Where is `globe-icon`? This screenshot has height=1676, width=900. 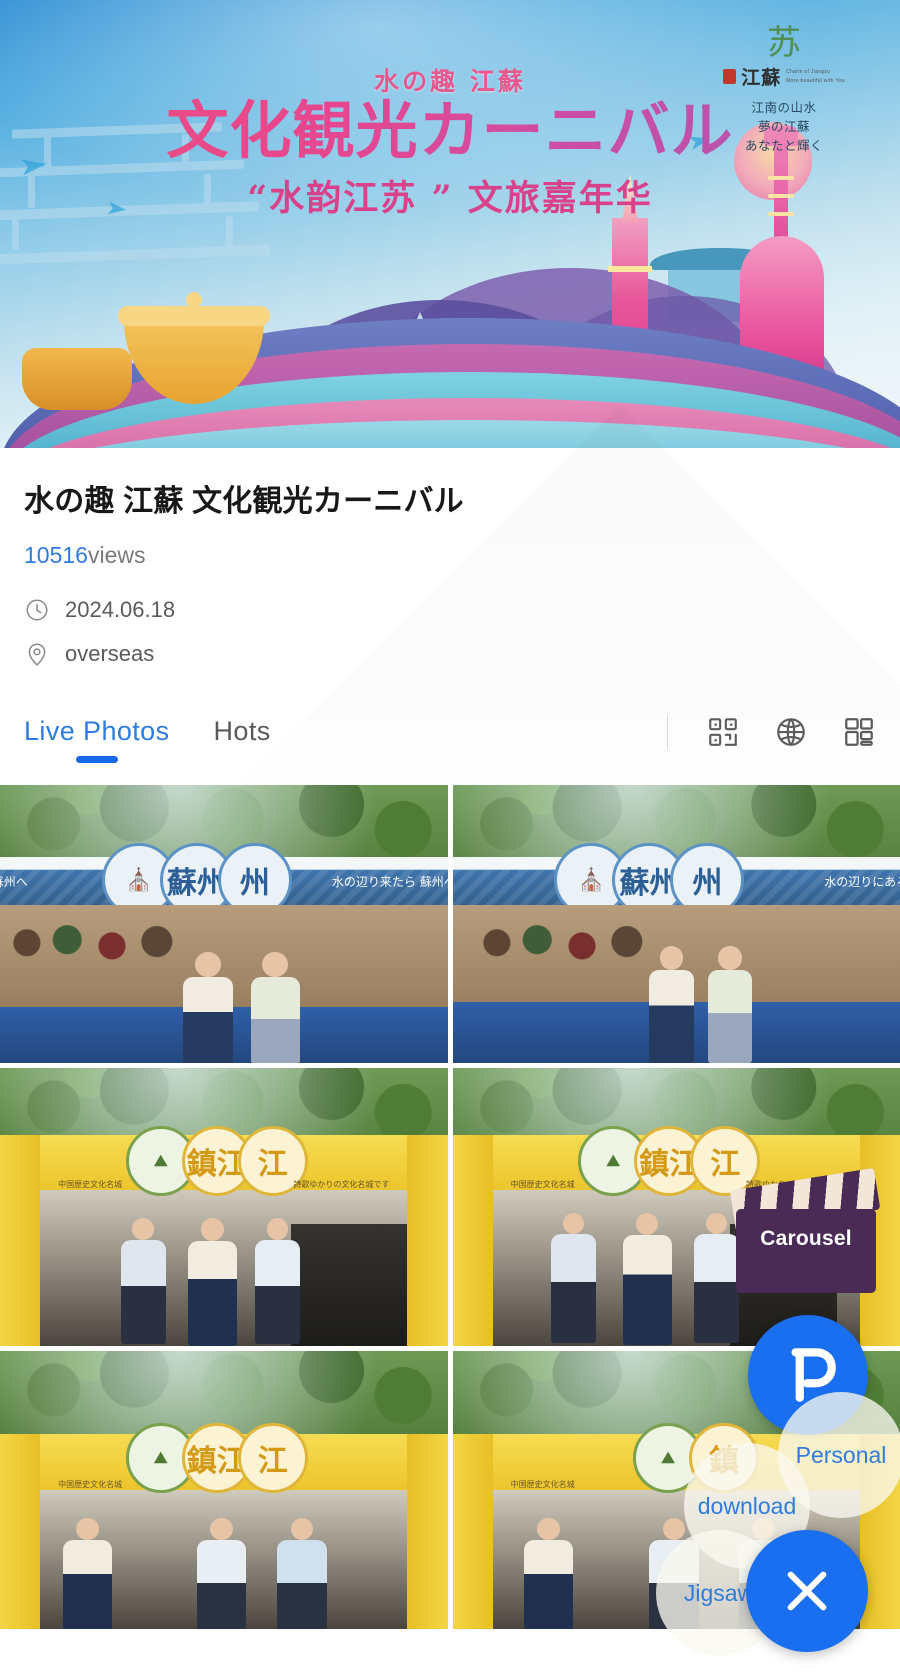 globe-icon is located at coordinates (791, 732).